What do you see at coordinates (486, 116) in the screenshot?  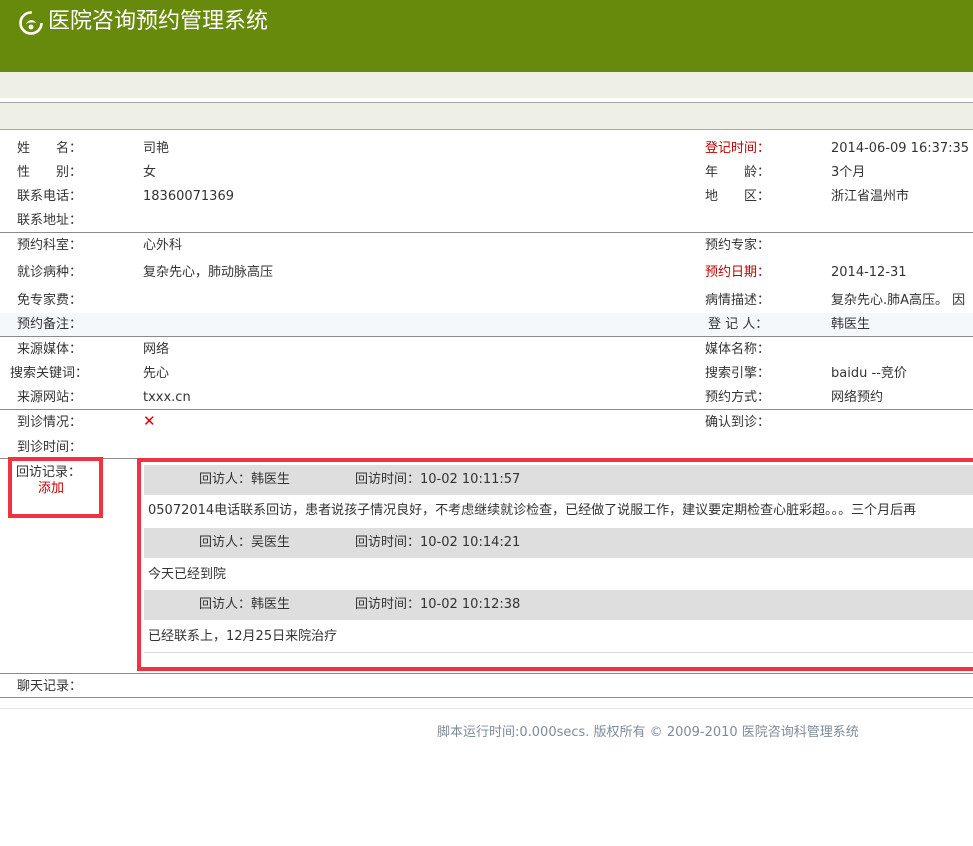 I see `toolbar-strip` at bounding box center [486, 116].